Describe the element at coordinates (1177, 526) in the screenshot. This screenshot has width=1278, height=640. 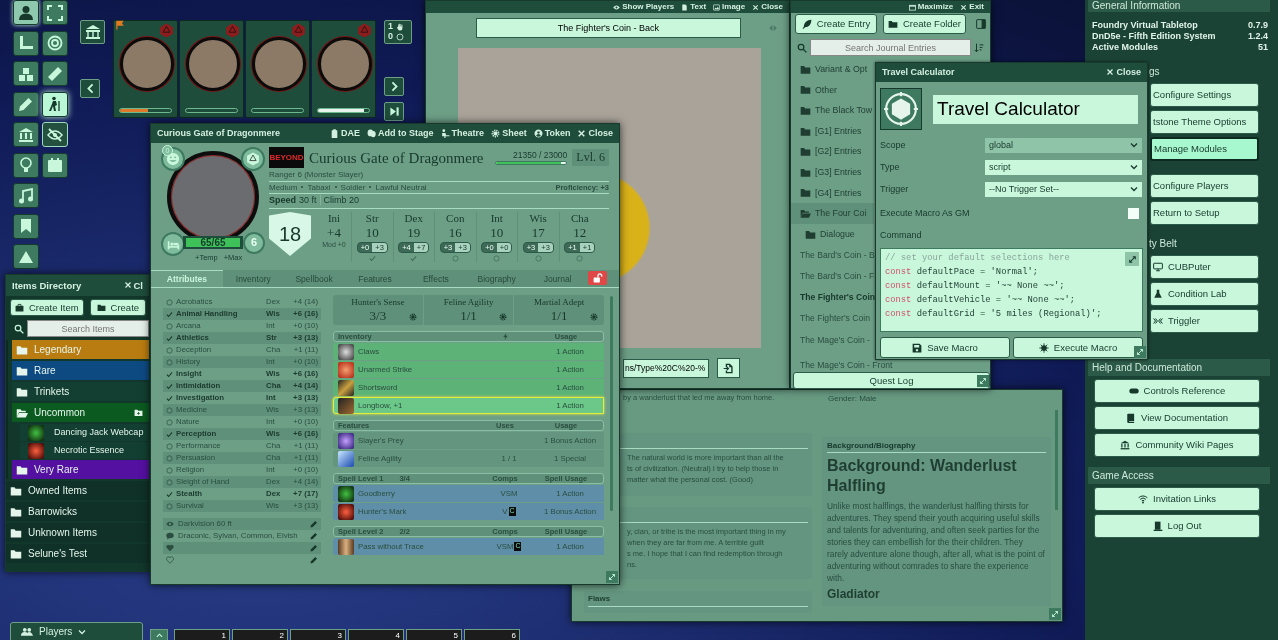
I see `settings-button: Log Out` at that location.